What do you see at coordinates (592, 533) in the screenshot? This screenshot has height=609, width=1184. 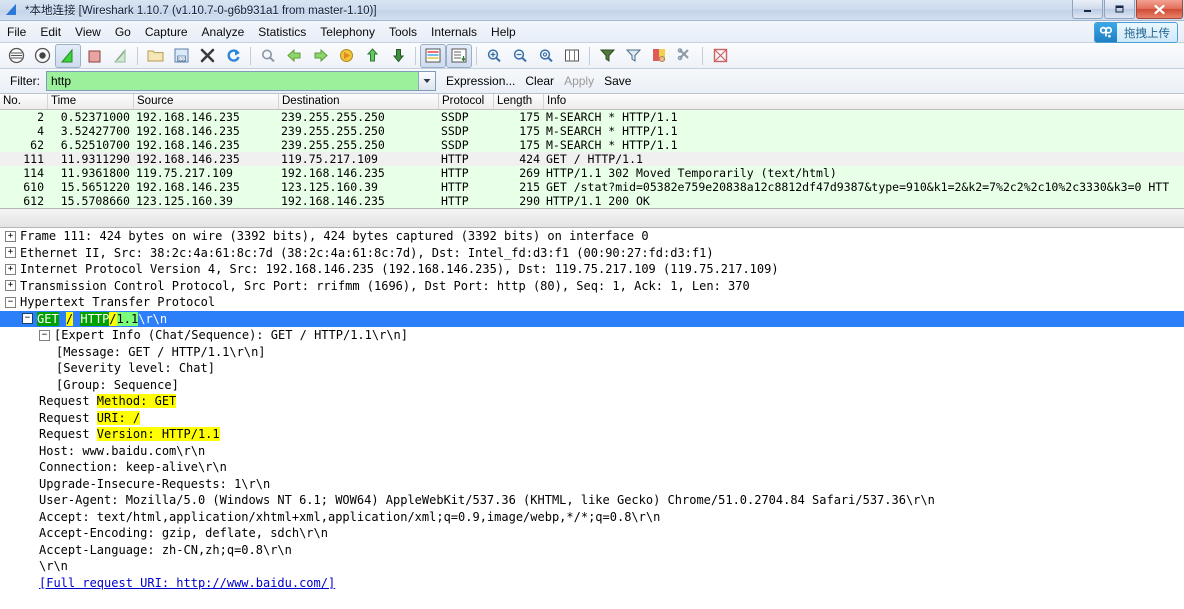 I see `detail-tree-row: Accept-Encoding: gzip, deflate, sdch\r\n` at bounding box center [592, 533].